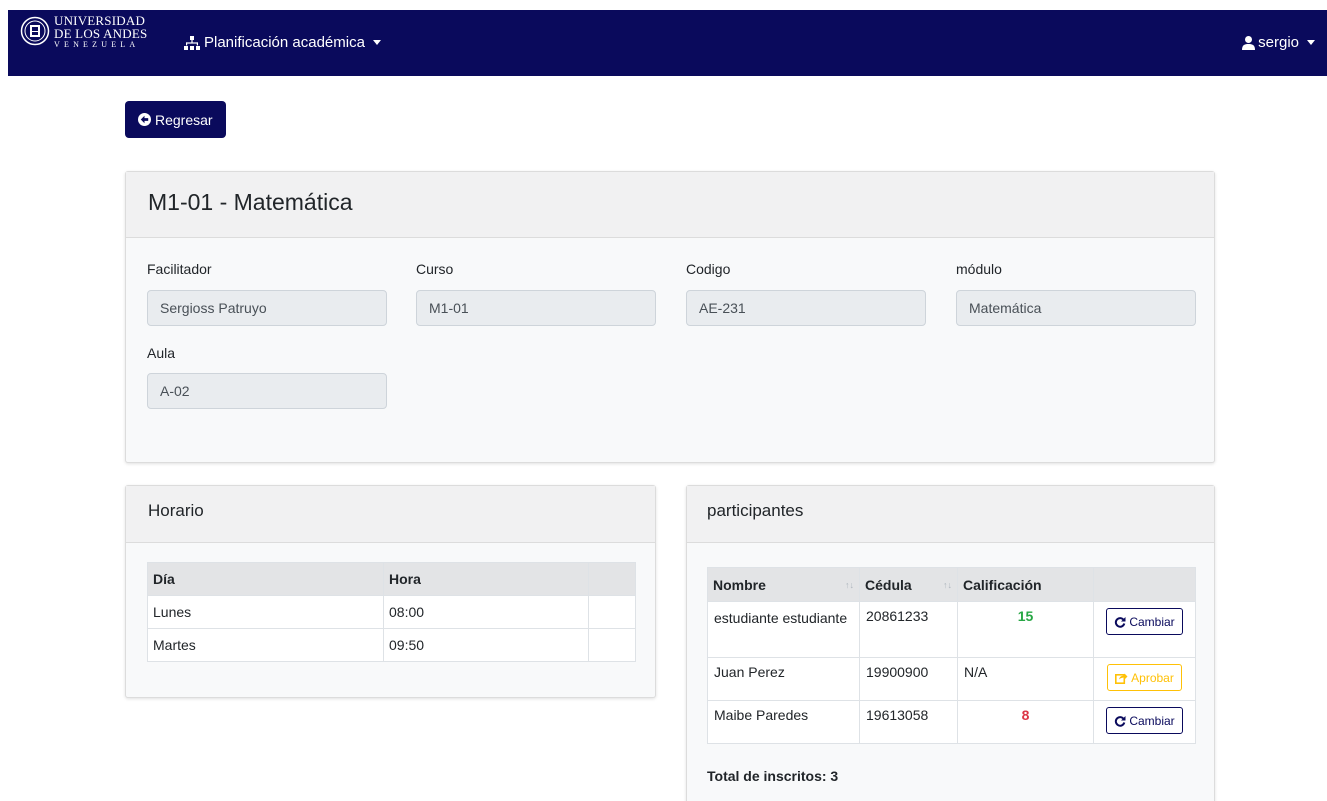 The width and height of the screenshot is (1327, 801). I want to click on aula-label: Aula, so click(161, 353).